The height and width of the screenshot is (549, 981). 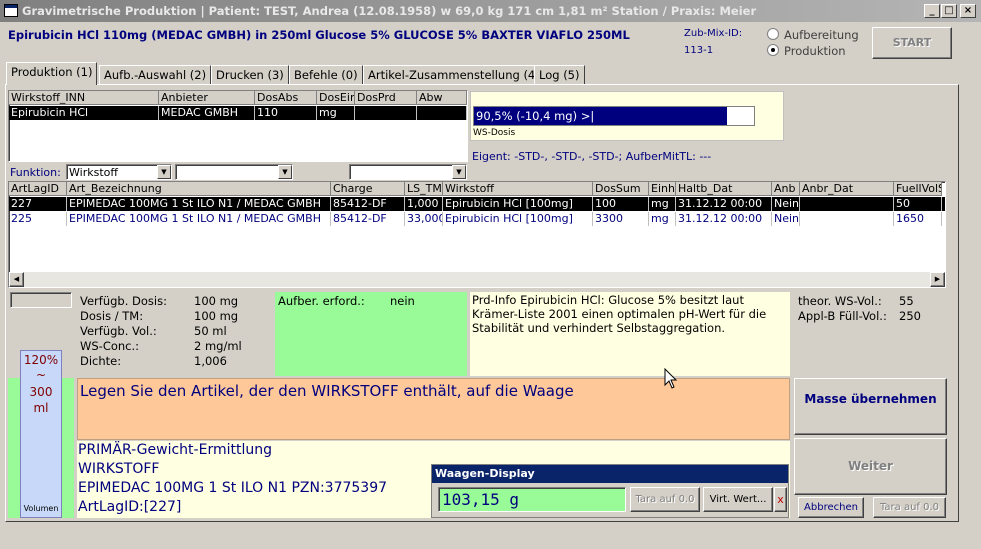 I want to click on radio-produktion, so click(x=773, y=50).